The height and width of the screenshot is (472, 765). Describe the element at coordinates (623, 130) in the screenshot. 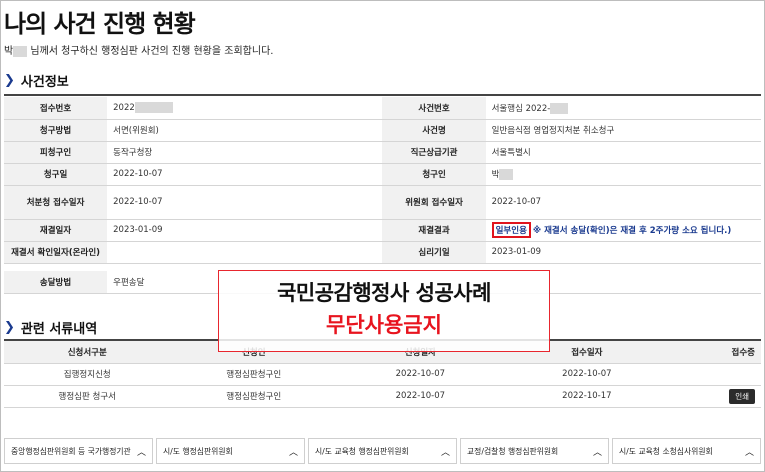

I see `value-case-name: 일반음식점 영업정지처분 취소청구` at that location.